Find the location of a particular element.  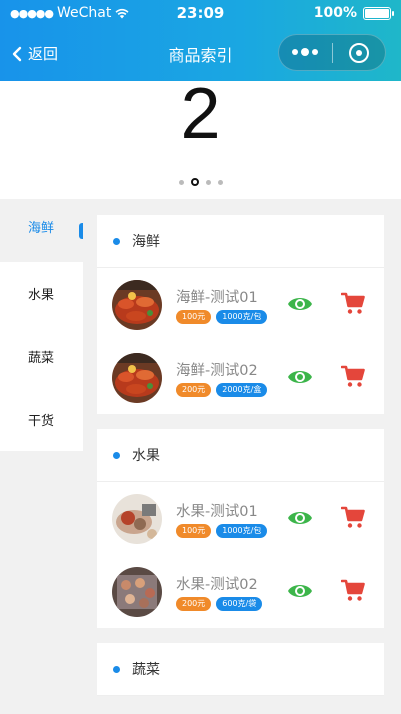

product-info: 海鲜-测试02 200元 2000克/盒 is located at coordinates (222, 378).